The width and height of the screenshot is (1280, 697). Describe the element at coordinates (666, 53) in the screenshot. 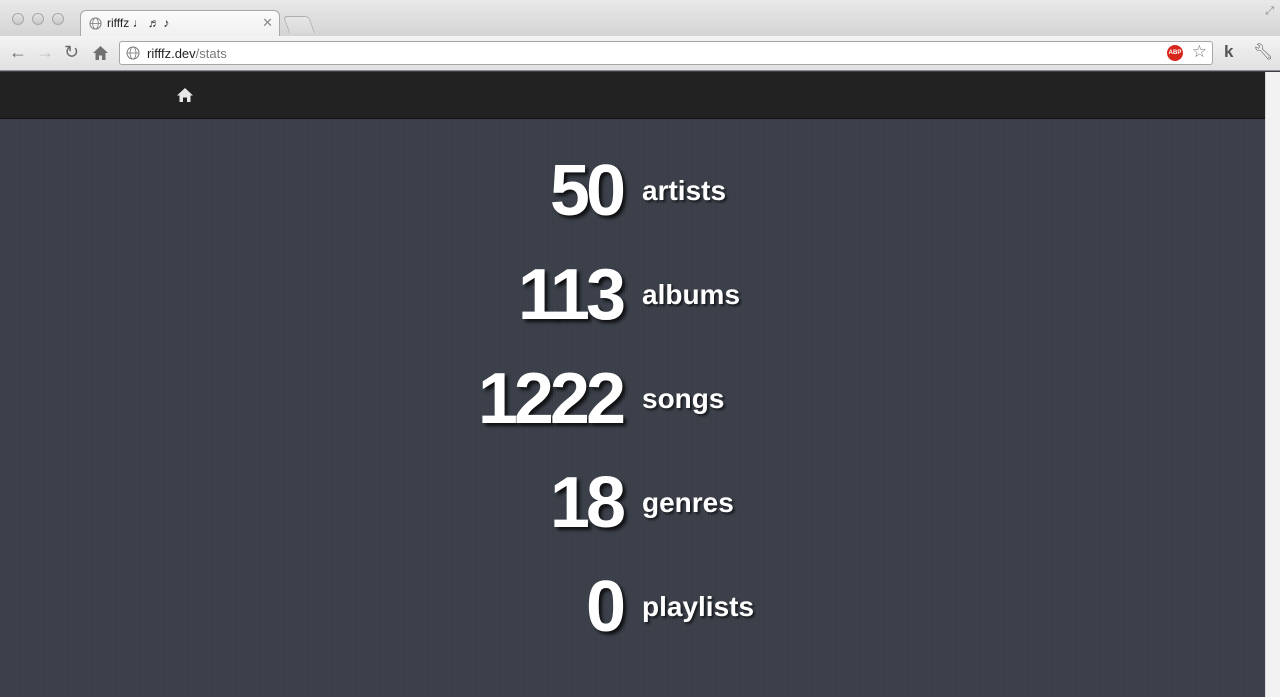

I see `address-bar: rifffz.dev/stats ABP ☆` at that location.